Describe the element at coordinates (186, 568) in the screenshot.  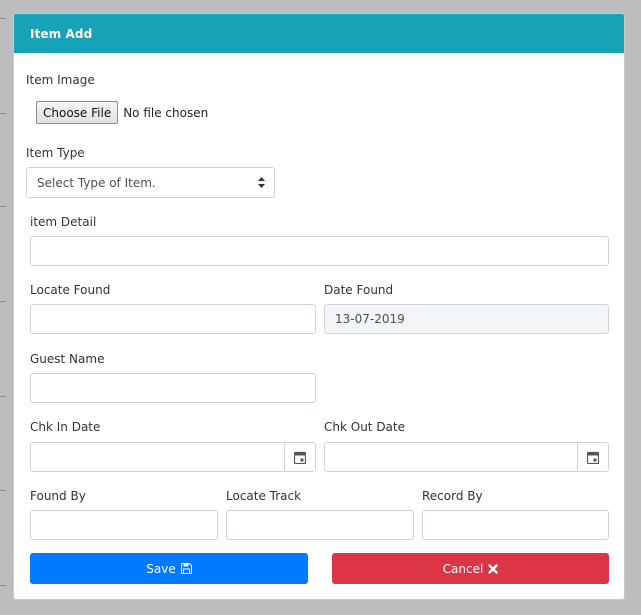
I see `floppy-disk-icon` at that location.